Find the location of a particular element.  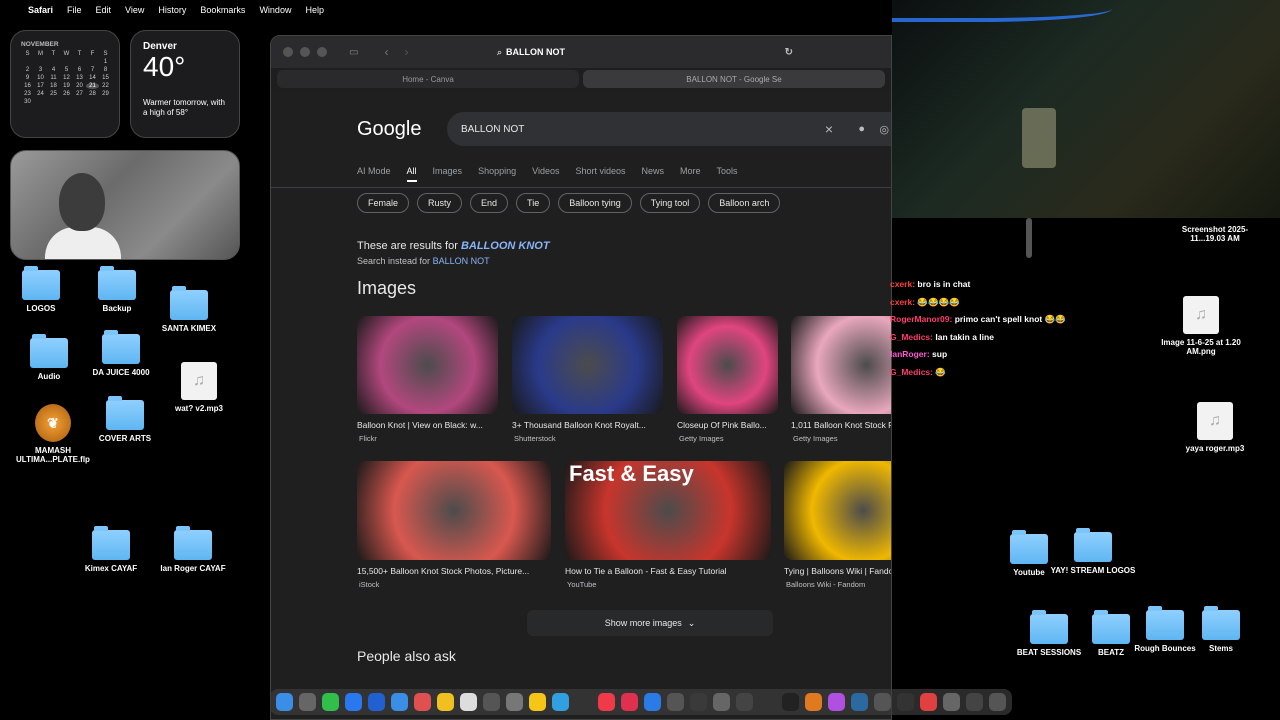

filter-chip: Tie is located at coordinates (533, 203).